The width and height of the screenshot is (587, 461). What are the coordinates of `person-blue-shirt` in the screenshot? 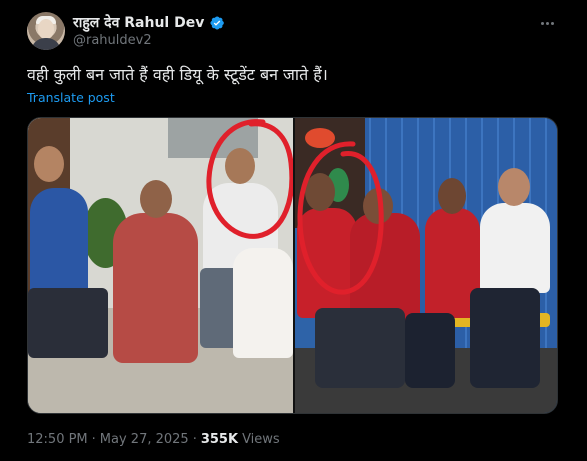 It's located at (59, 243).